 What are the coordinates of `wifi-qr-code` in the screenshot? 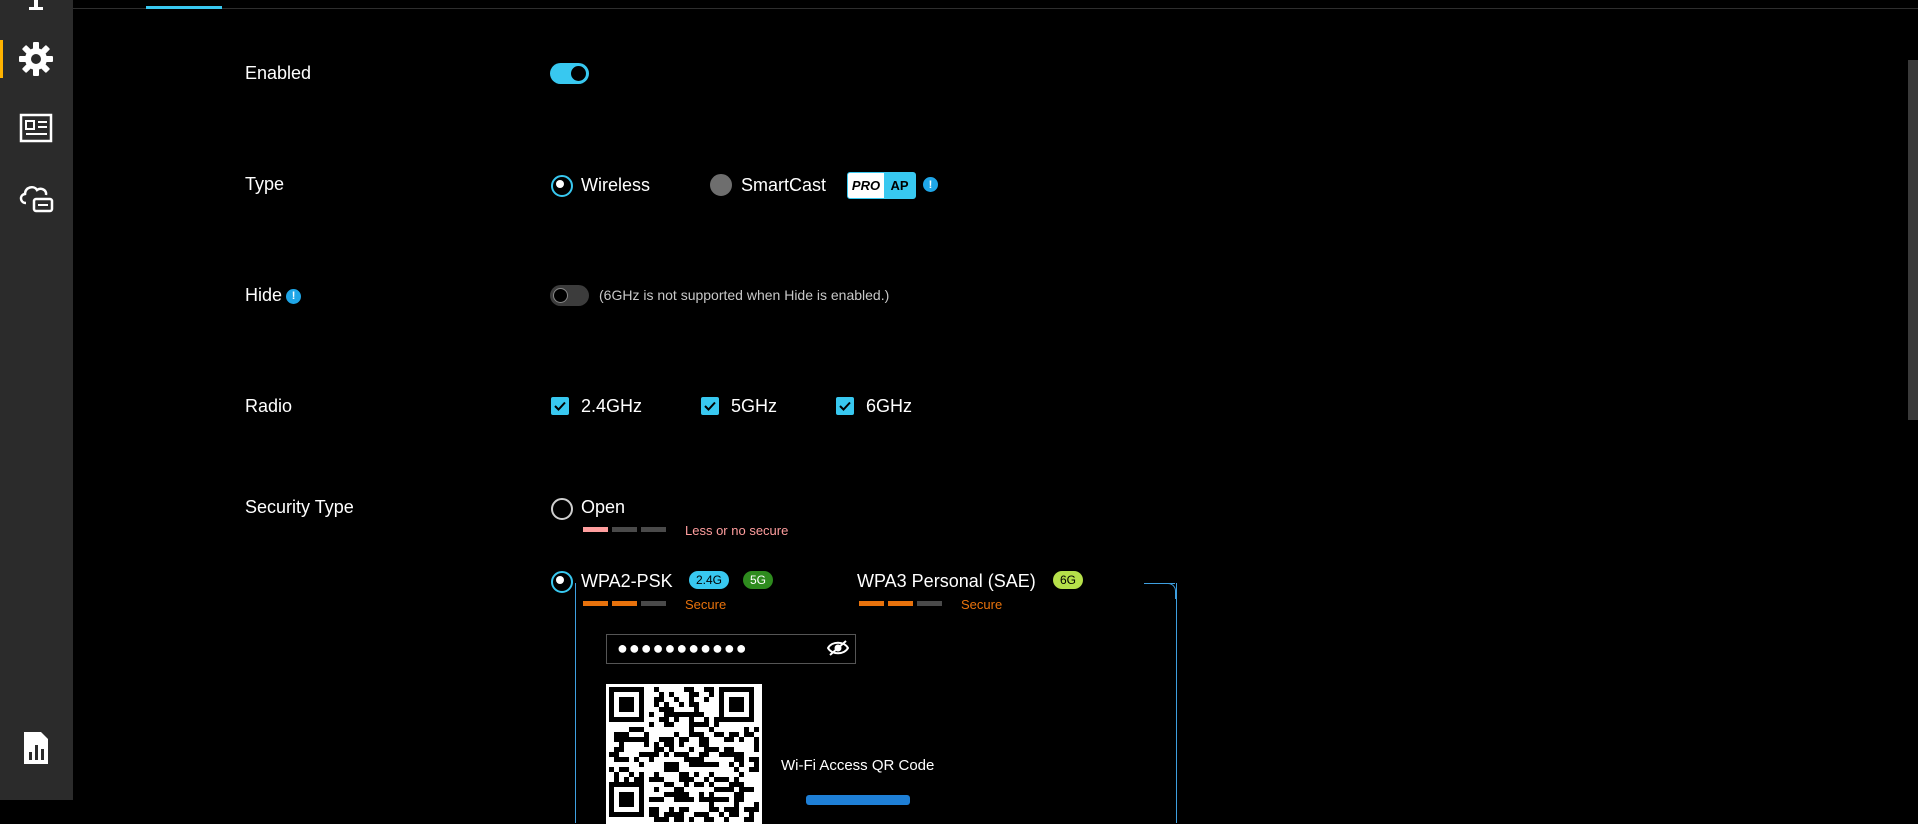 It's located at (684, 754).